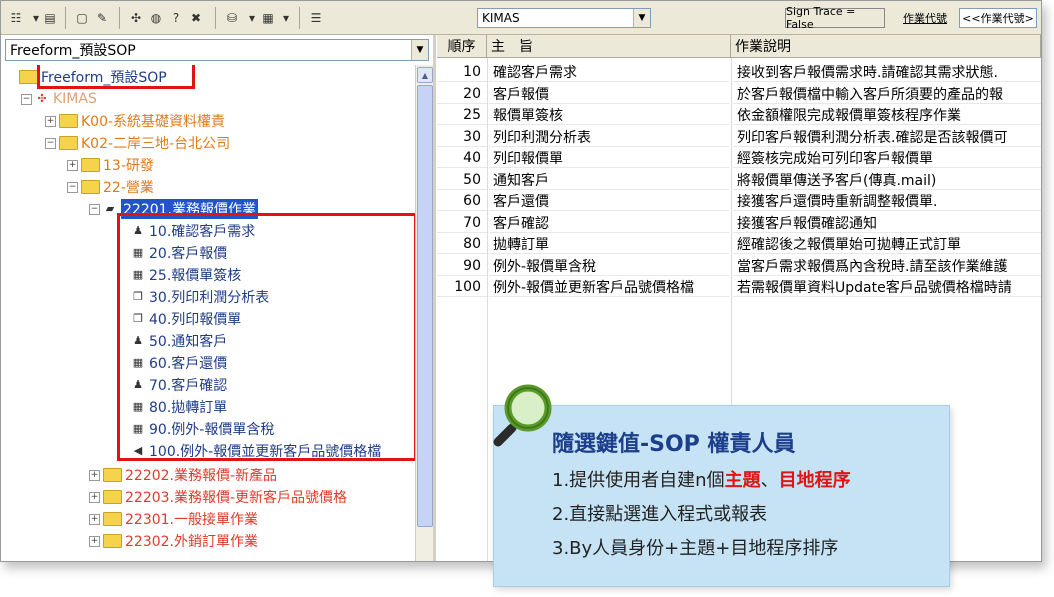 Image resolution: width=1054 pixels, height=597 pixels. What do you see at coordinates (887, 72) in the screenshot?
I see `grid-cell-desc: 接收到客戶報價需求時.請確認其需求狀態.` at bounding box center [887, 72].